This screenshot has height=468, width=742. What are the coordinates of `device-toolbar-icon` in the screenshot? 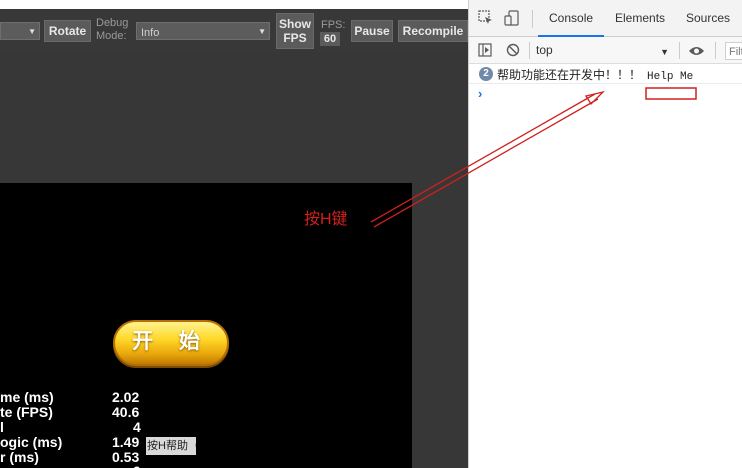 It's located at (511, 19).